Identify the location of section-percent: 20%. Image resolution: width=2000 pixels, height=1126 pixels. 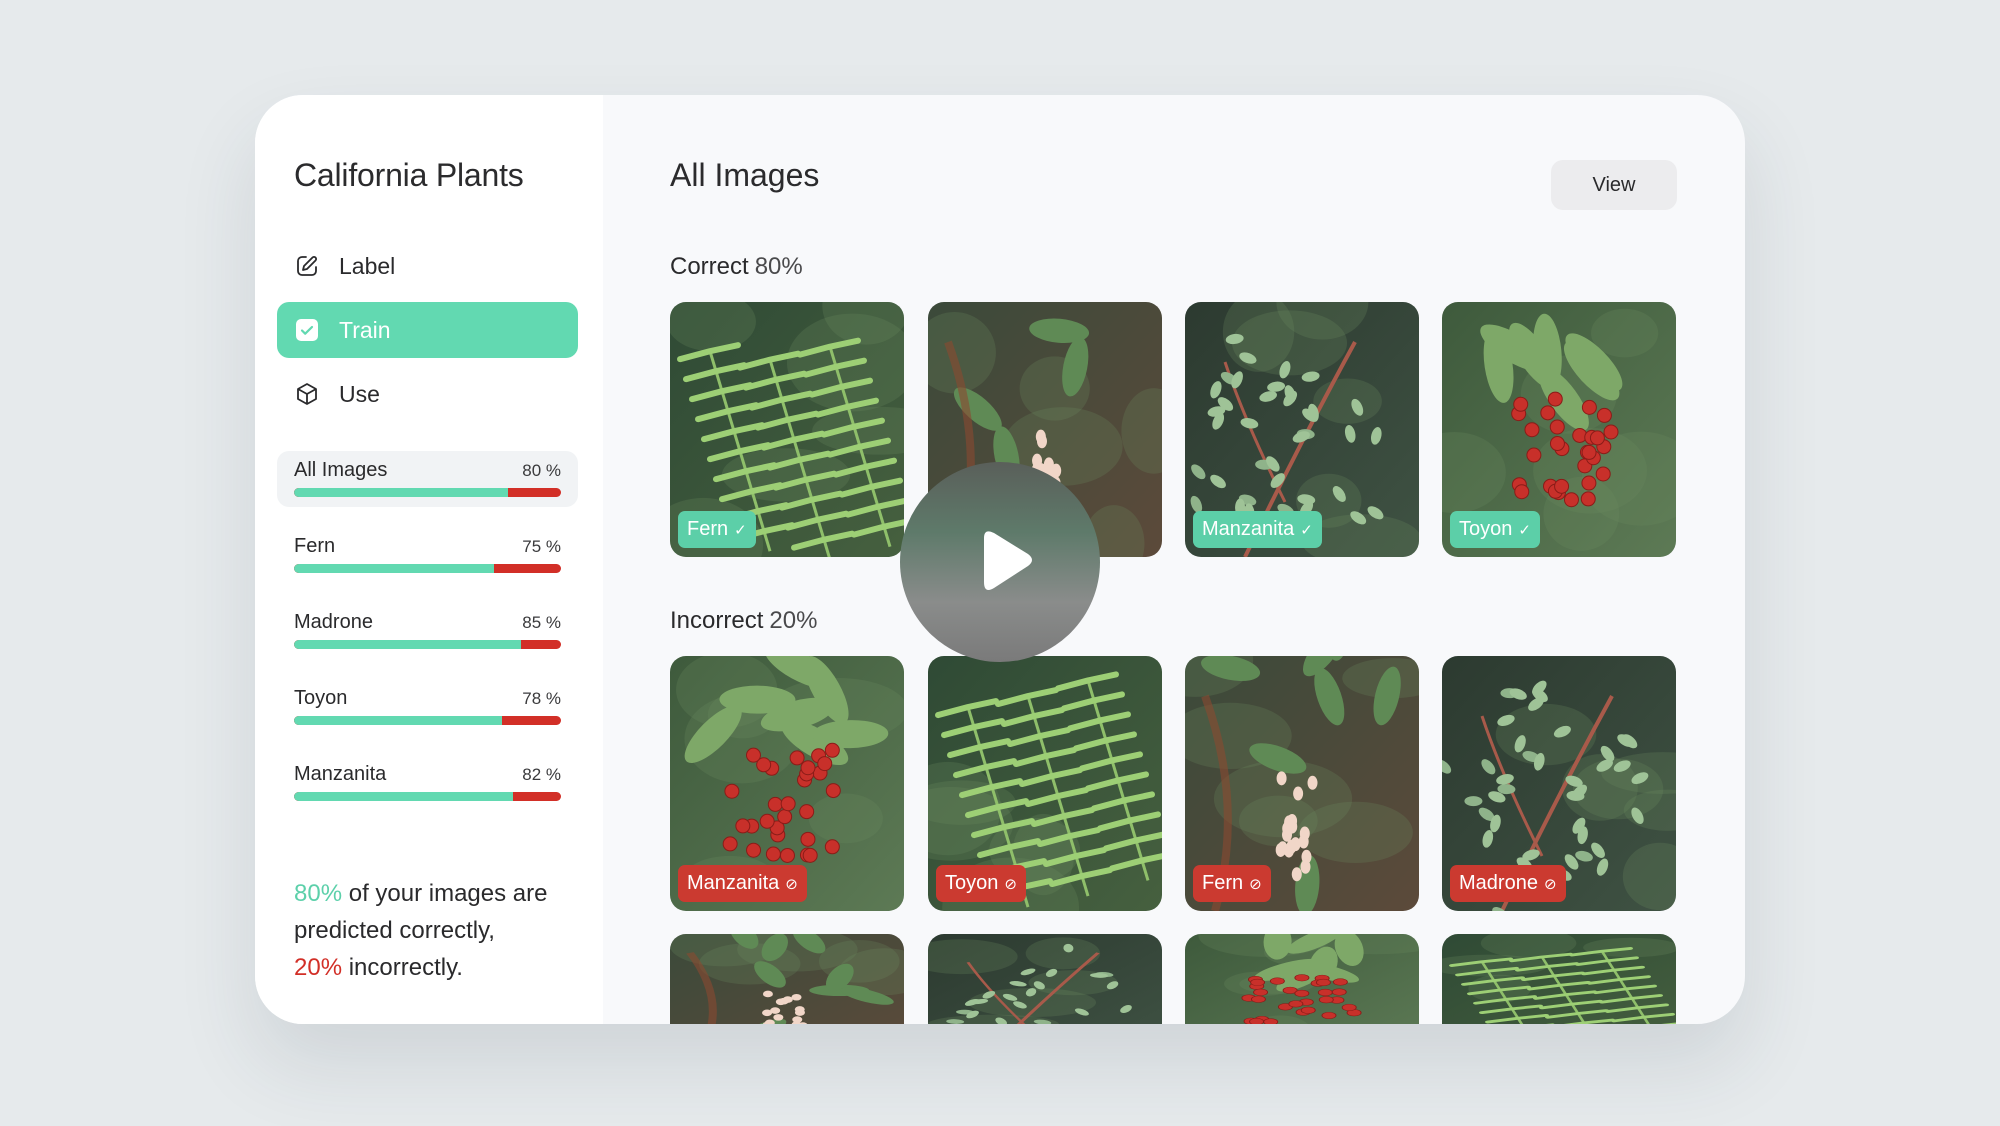
(793, 620).